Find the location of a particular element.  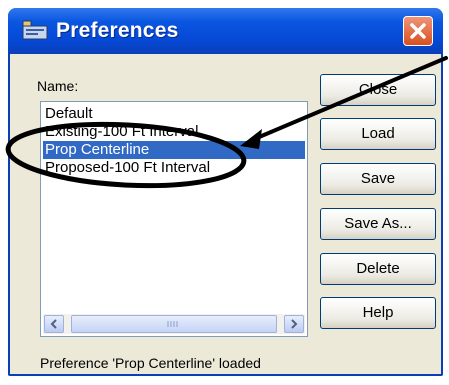

scroll-left-button is located at coordinates (54, 324).